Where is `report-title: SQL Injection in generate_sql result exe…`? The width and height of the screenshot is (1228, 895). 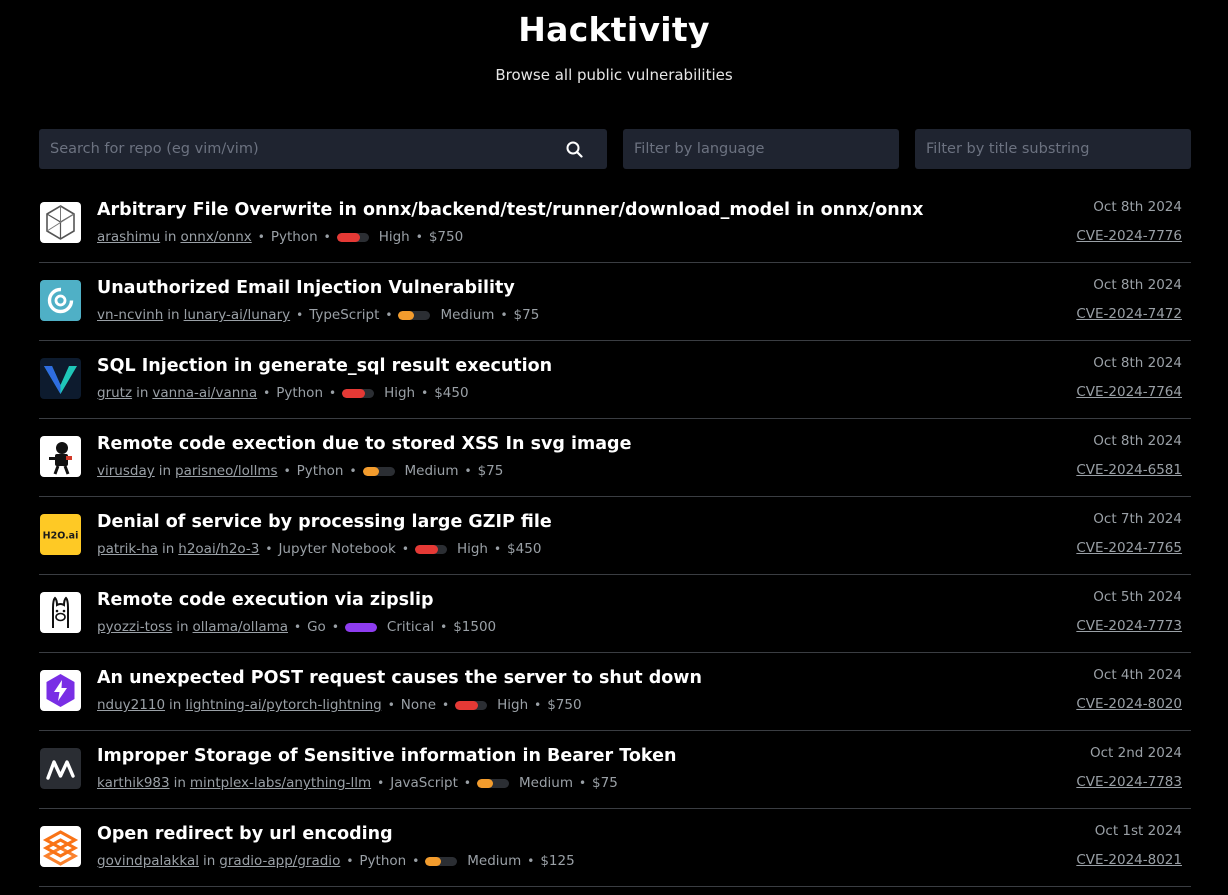
report-title: SQL Injection in generate_sql result exe… is located at coordinates (324, 366).